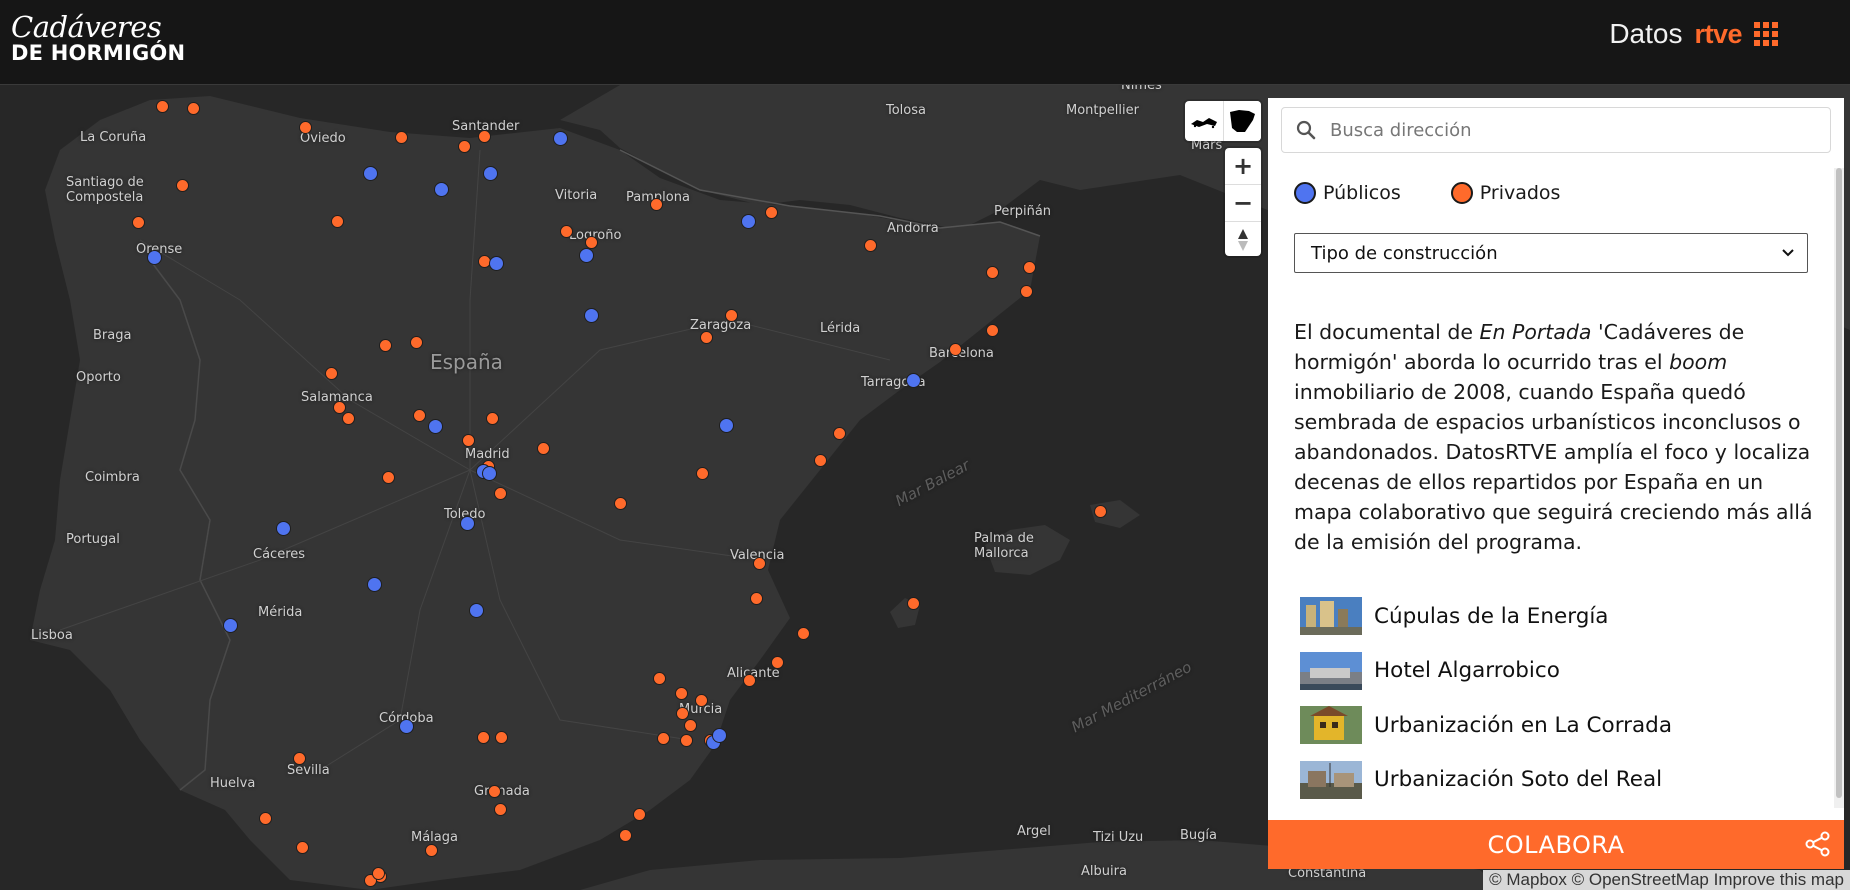 This screenshot has height=890, width=1850. I want to click on legend-public: Públicos, so click(1347, 193).